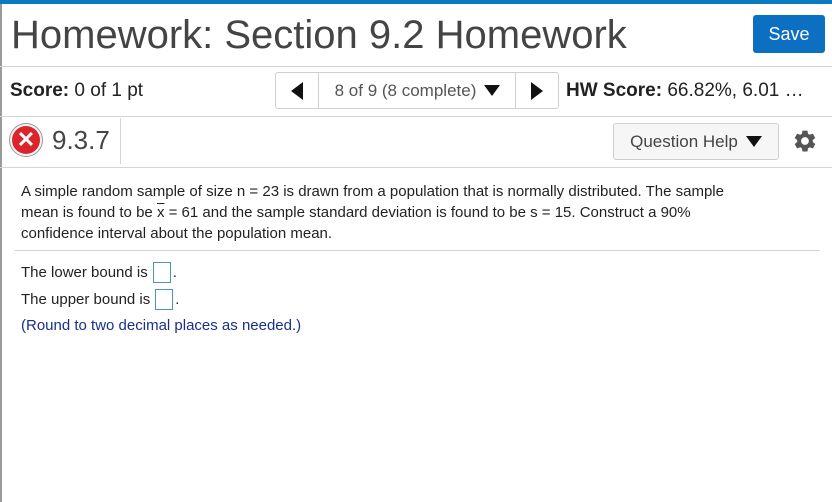 This screenshot has width=832, height=502. What do you see at coordinates (84, 272) in the screenshot?
I see `lower-bound-label: The lower bound is` at bounding box center [84, 272].